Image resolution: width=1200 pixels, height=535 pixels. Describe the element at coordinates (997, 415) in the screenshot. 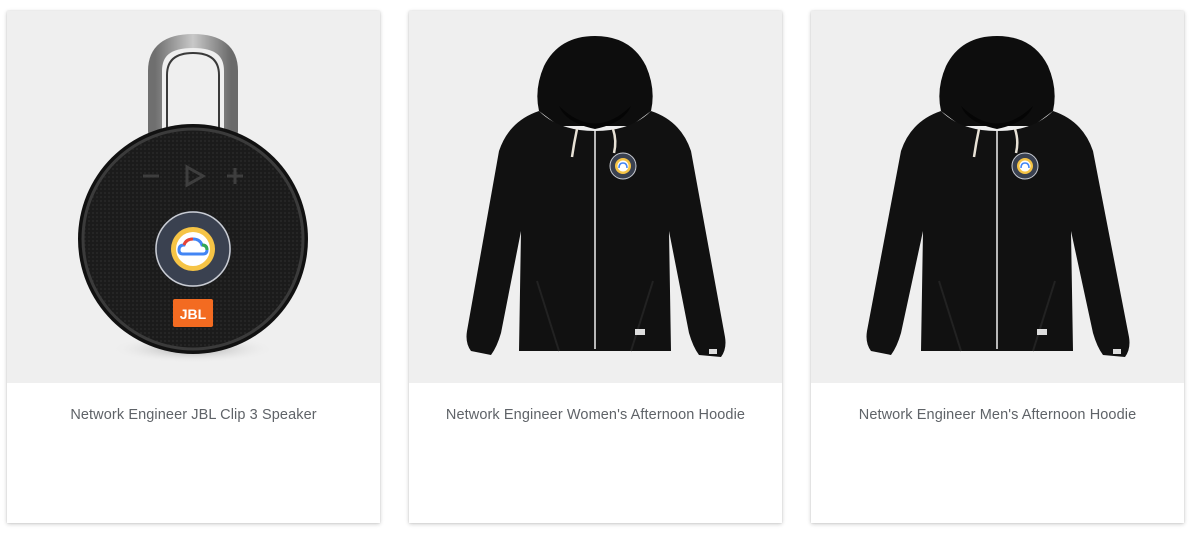

I see `product-title: Network Engineer Men's Afternoon Hoodie` at that location.